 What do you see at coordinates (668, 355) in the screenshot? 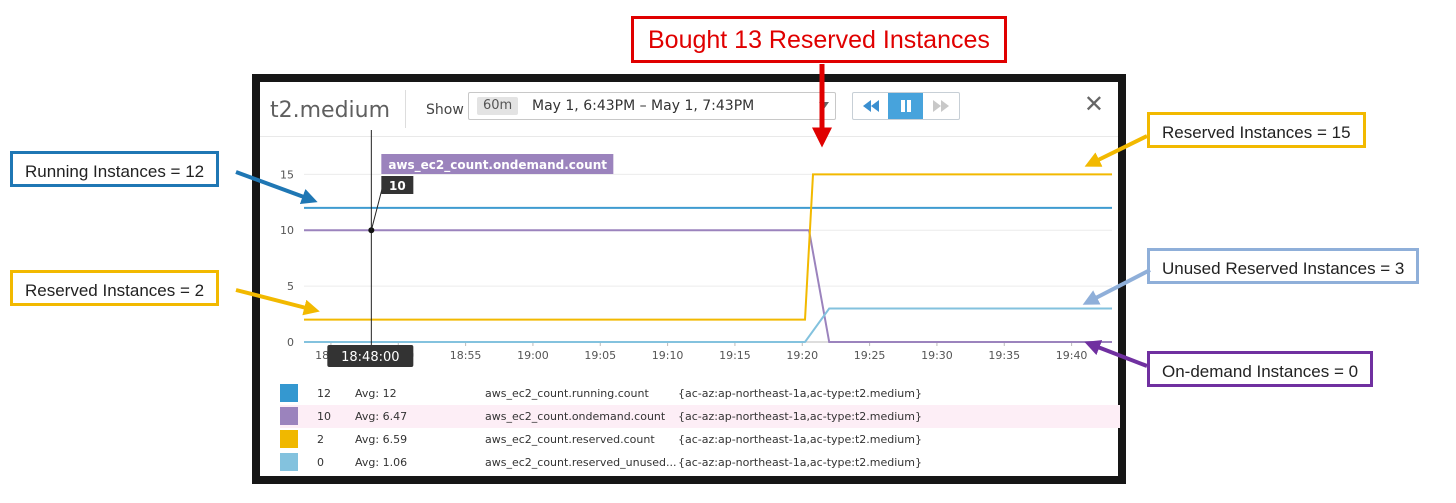
I see `x-tick-label: 19:10` at bounding box center [668, 355].